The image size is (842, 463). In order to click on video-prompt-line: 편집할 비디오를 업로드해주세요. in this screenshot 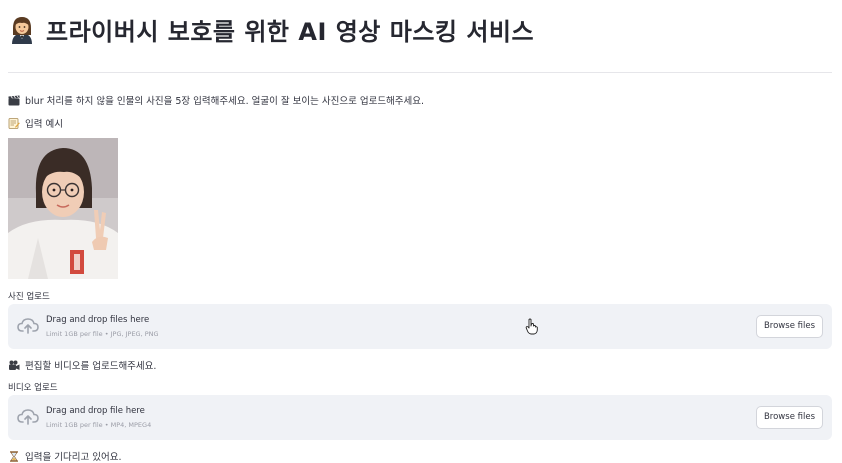, I will do `click(82, 365)`.